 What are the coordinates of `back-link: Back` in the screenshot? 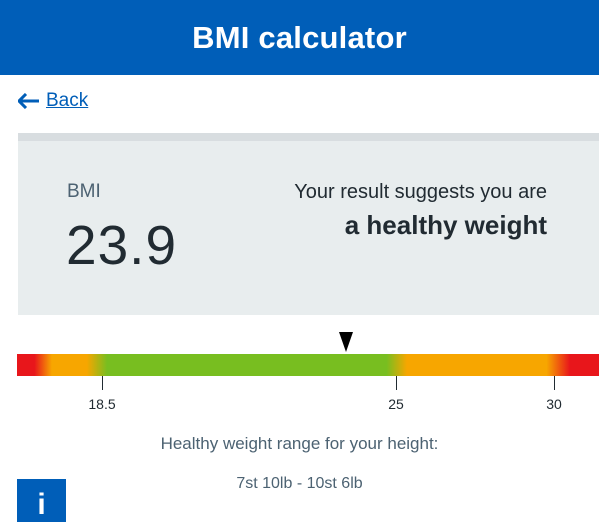 It's located at (53, 101).